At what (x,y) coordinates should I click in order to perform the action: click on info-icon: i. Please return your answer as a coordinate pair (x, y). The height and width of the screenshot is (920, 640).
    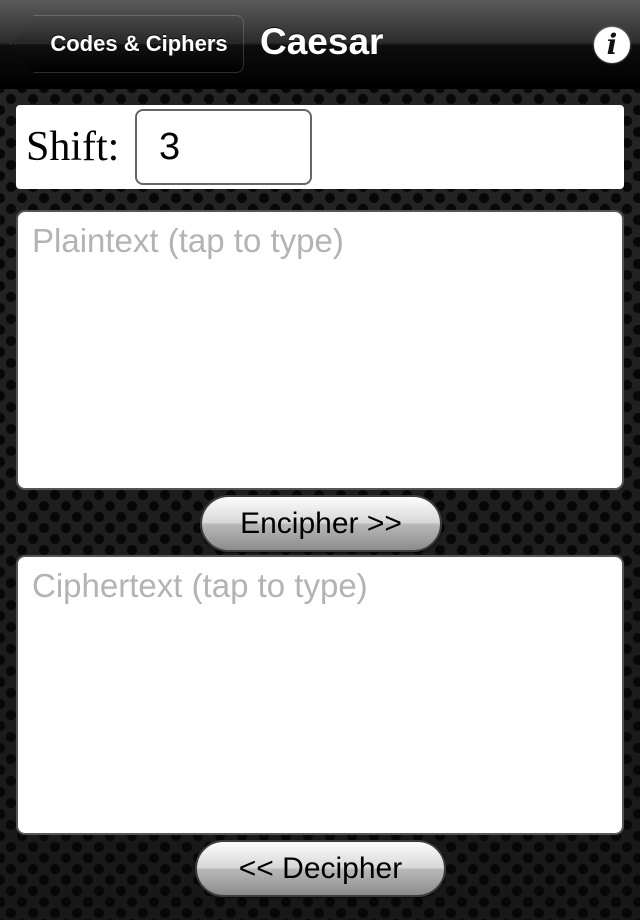
    Looking at the image, I should click on (612, 45).